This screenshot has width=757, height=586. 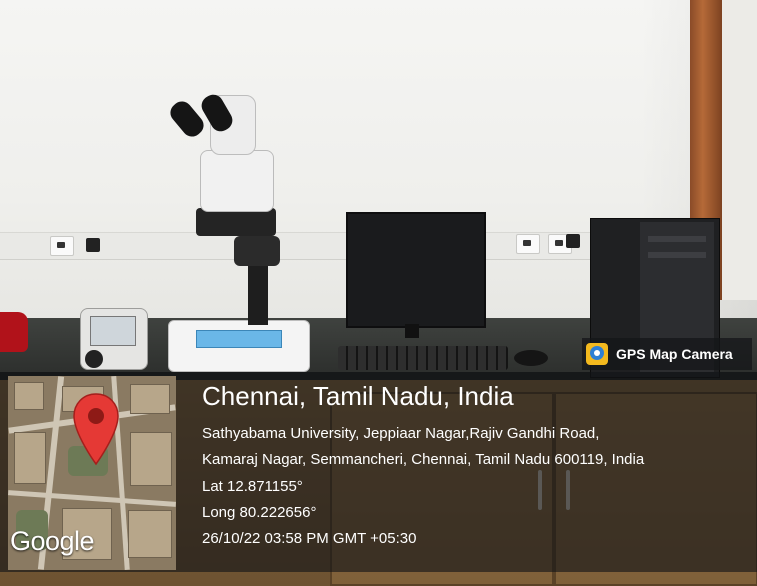 I want to click on timestamp: 26/10/22 03:58 PM GMT +05:30, so click(x=309, y=538).